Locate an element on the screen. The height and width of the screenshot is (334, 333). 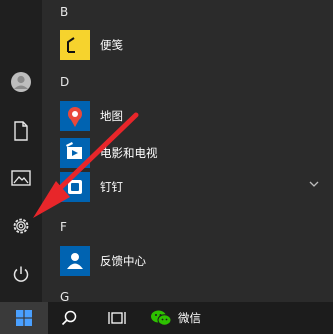
app-label: 便笺 is located at coordinates (111, 45).